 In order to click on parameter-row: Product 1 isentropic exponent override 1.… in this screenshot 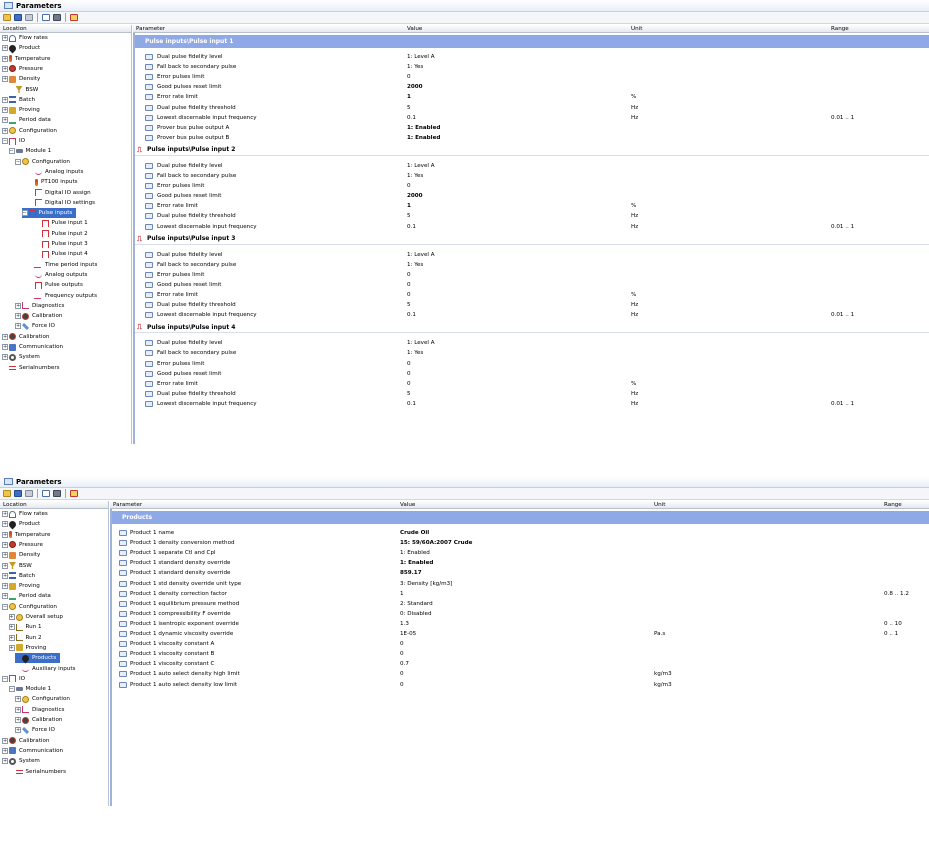, I will do `click(520, 624)`.